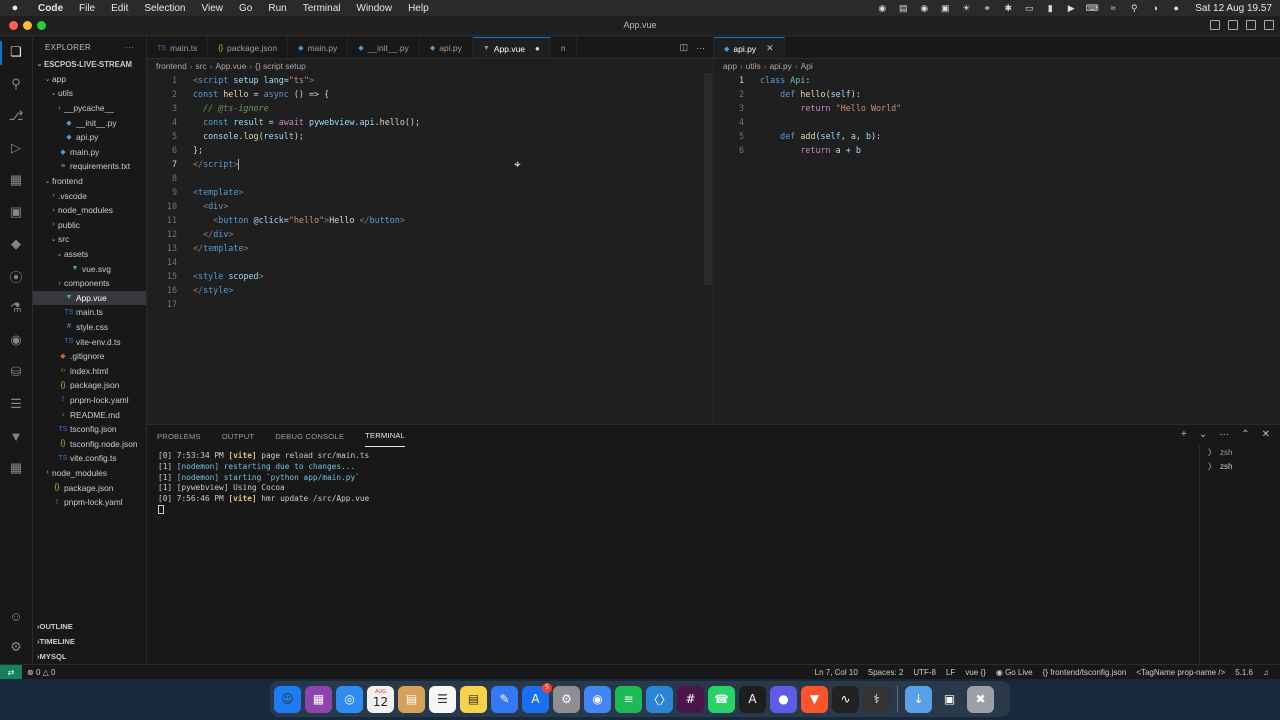 The width and height of the screenshot is (1280, 720). Describe the element at coordinates (708, 179) in the screenshot. I see `editor-scrollbar` at that location.